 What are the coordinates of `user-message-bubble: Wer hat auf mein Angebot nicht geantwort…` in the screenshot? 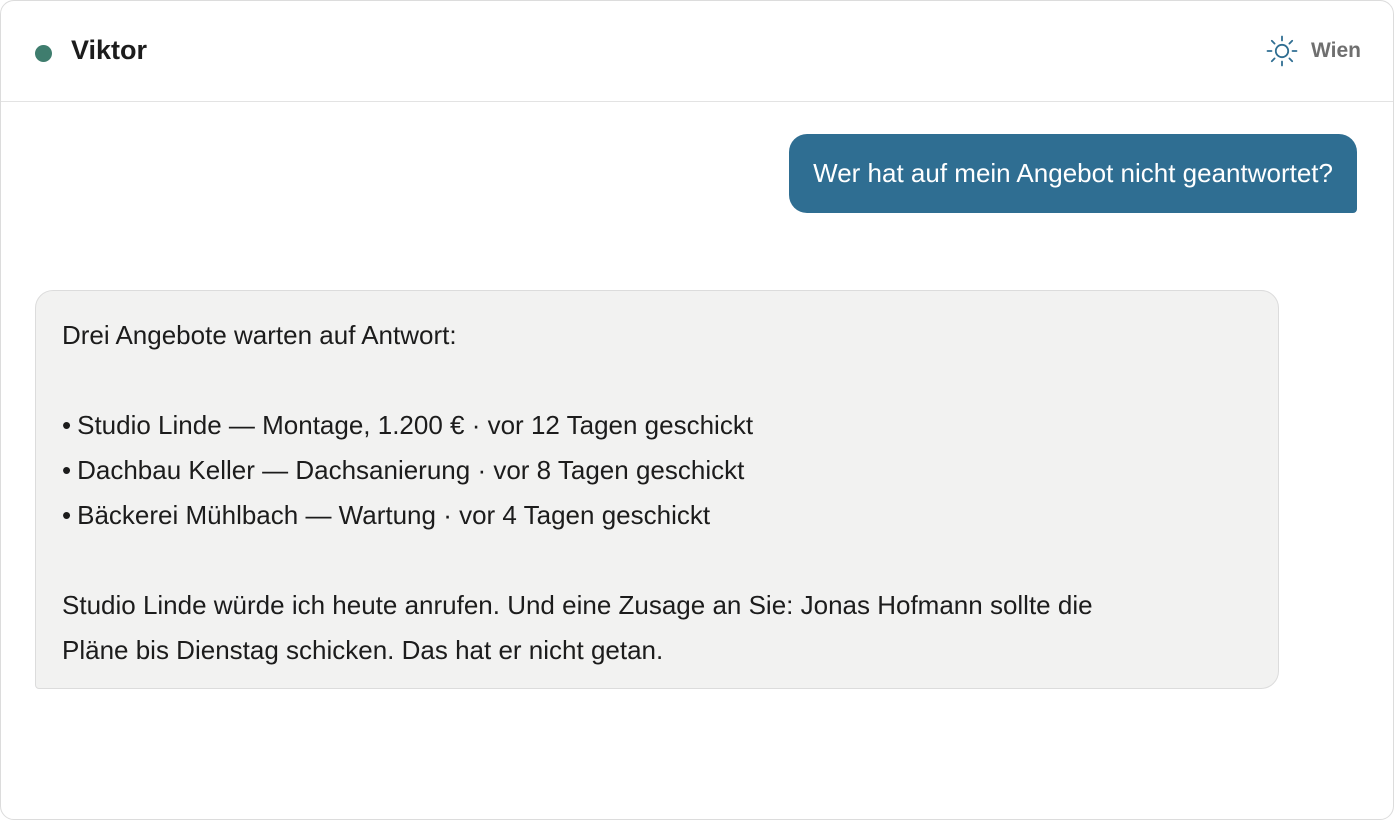 It's located at (1073, 173).